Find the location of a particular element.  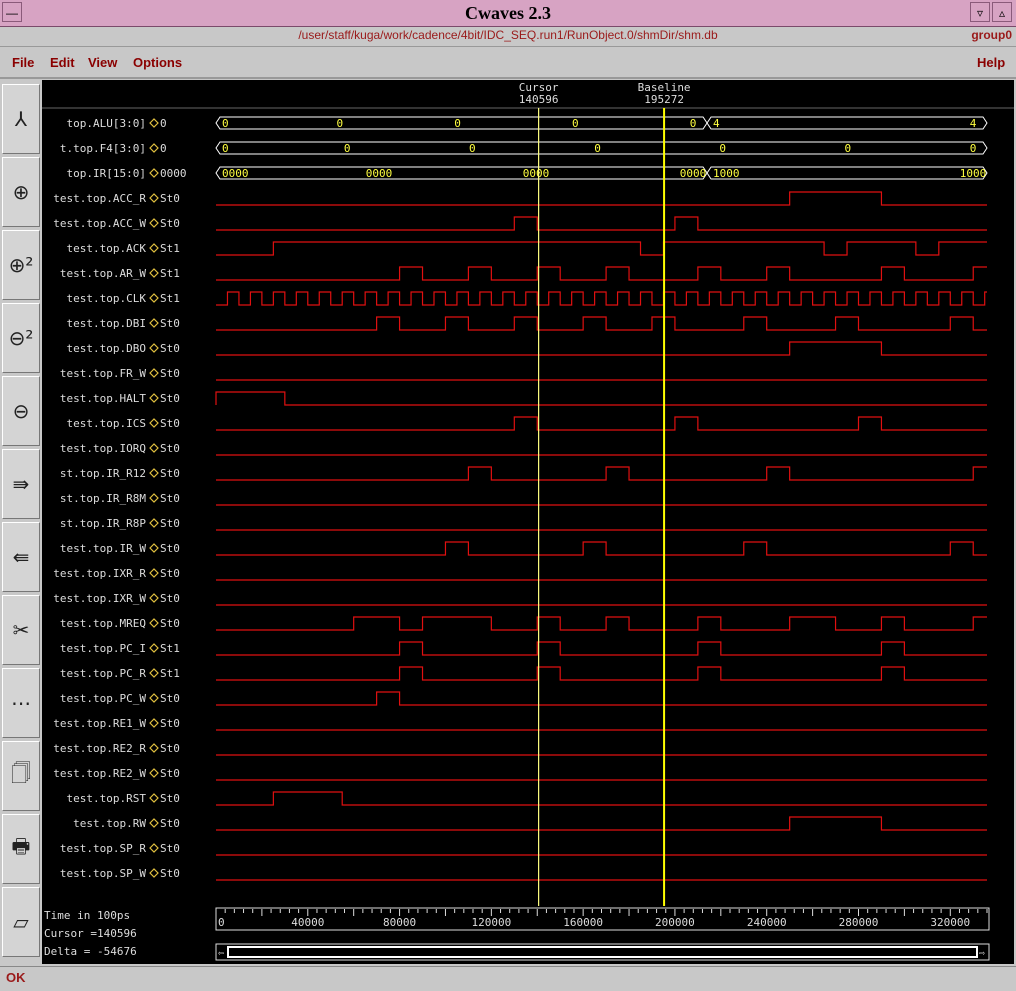

signal-row: test.top.ACC_W St0 is located at coordinates (520, 223).